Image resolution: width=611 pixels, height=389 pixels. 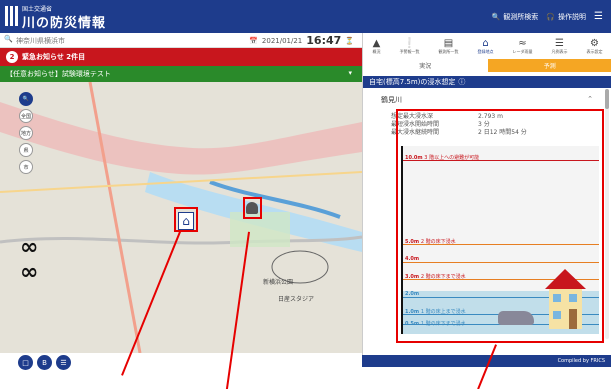 I want to click on chevron-down-icon: ▾, so click(x=350, y=73).